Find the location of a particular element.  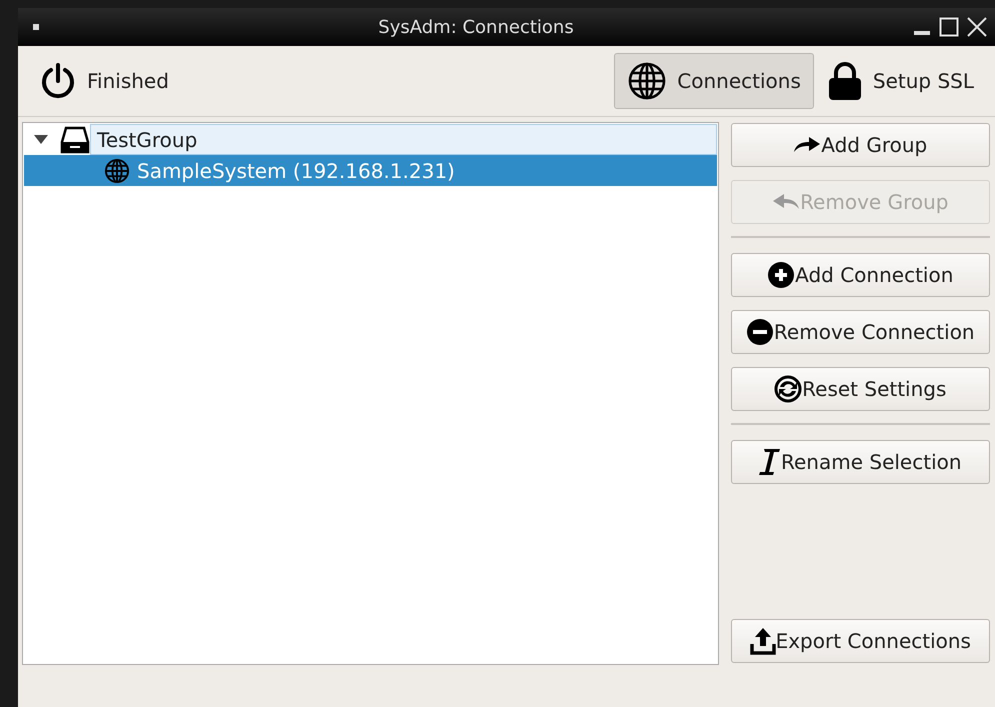

lock-icon is located at coordinates (844, 81).